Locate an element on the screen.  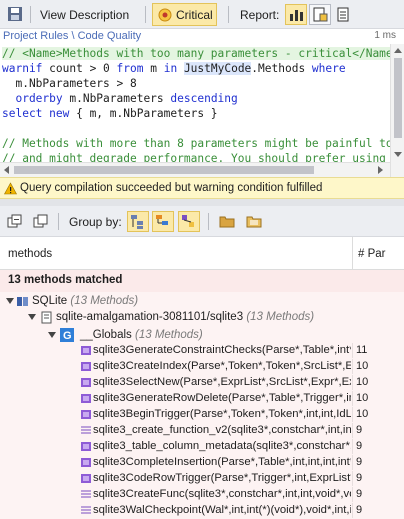
report-chart-button is located at coordinates (296, 14).